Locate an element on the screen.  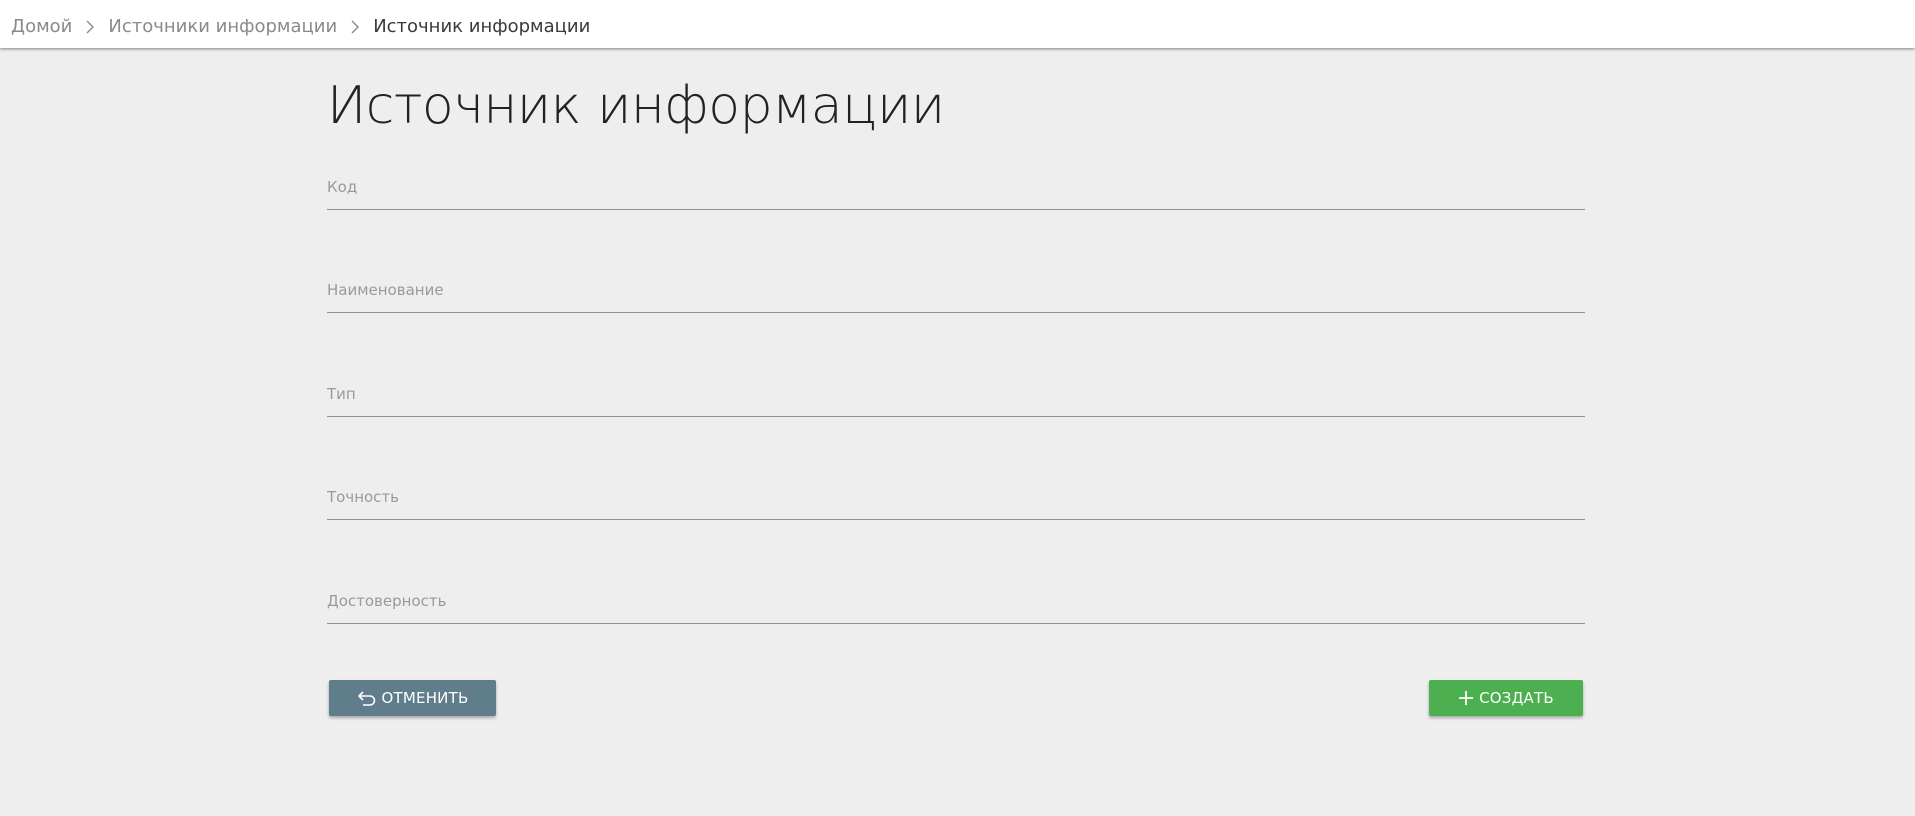
create-button-label: СОЗДАТЬ is located at coordinates (1516, 698).